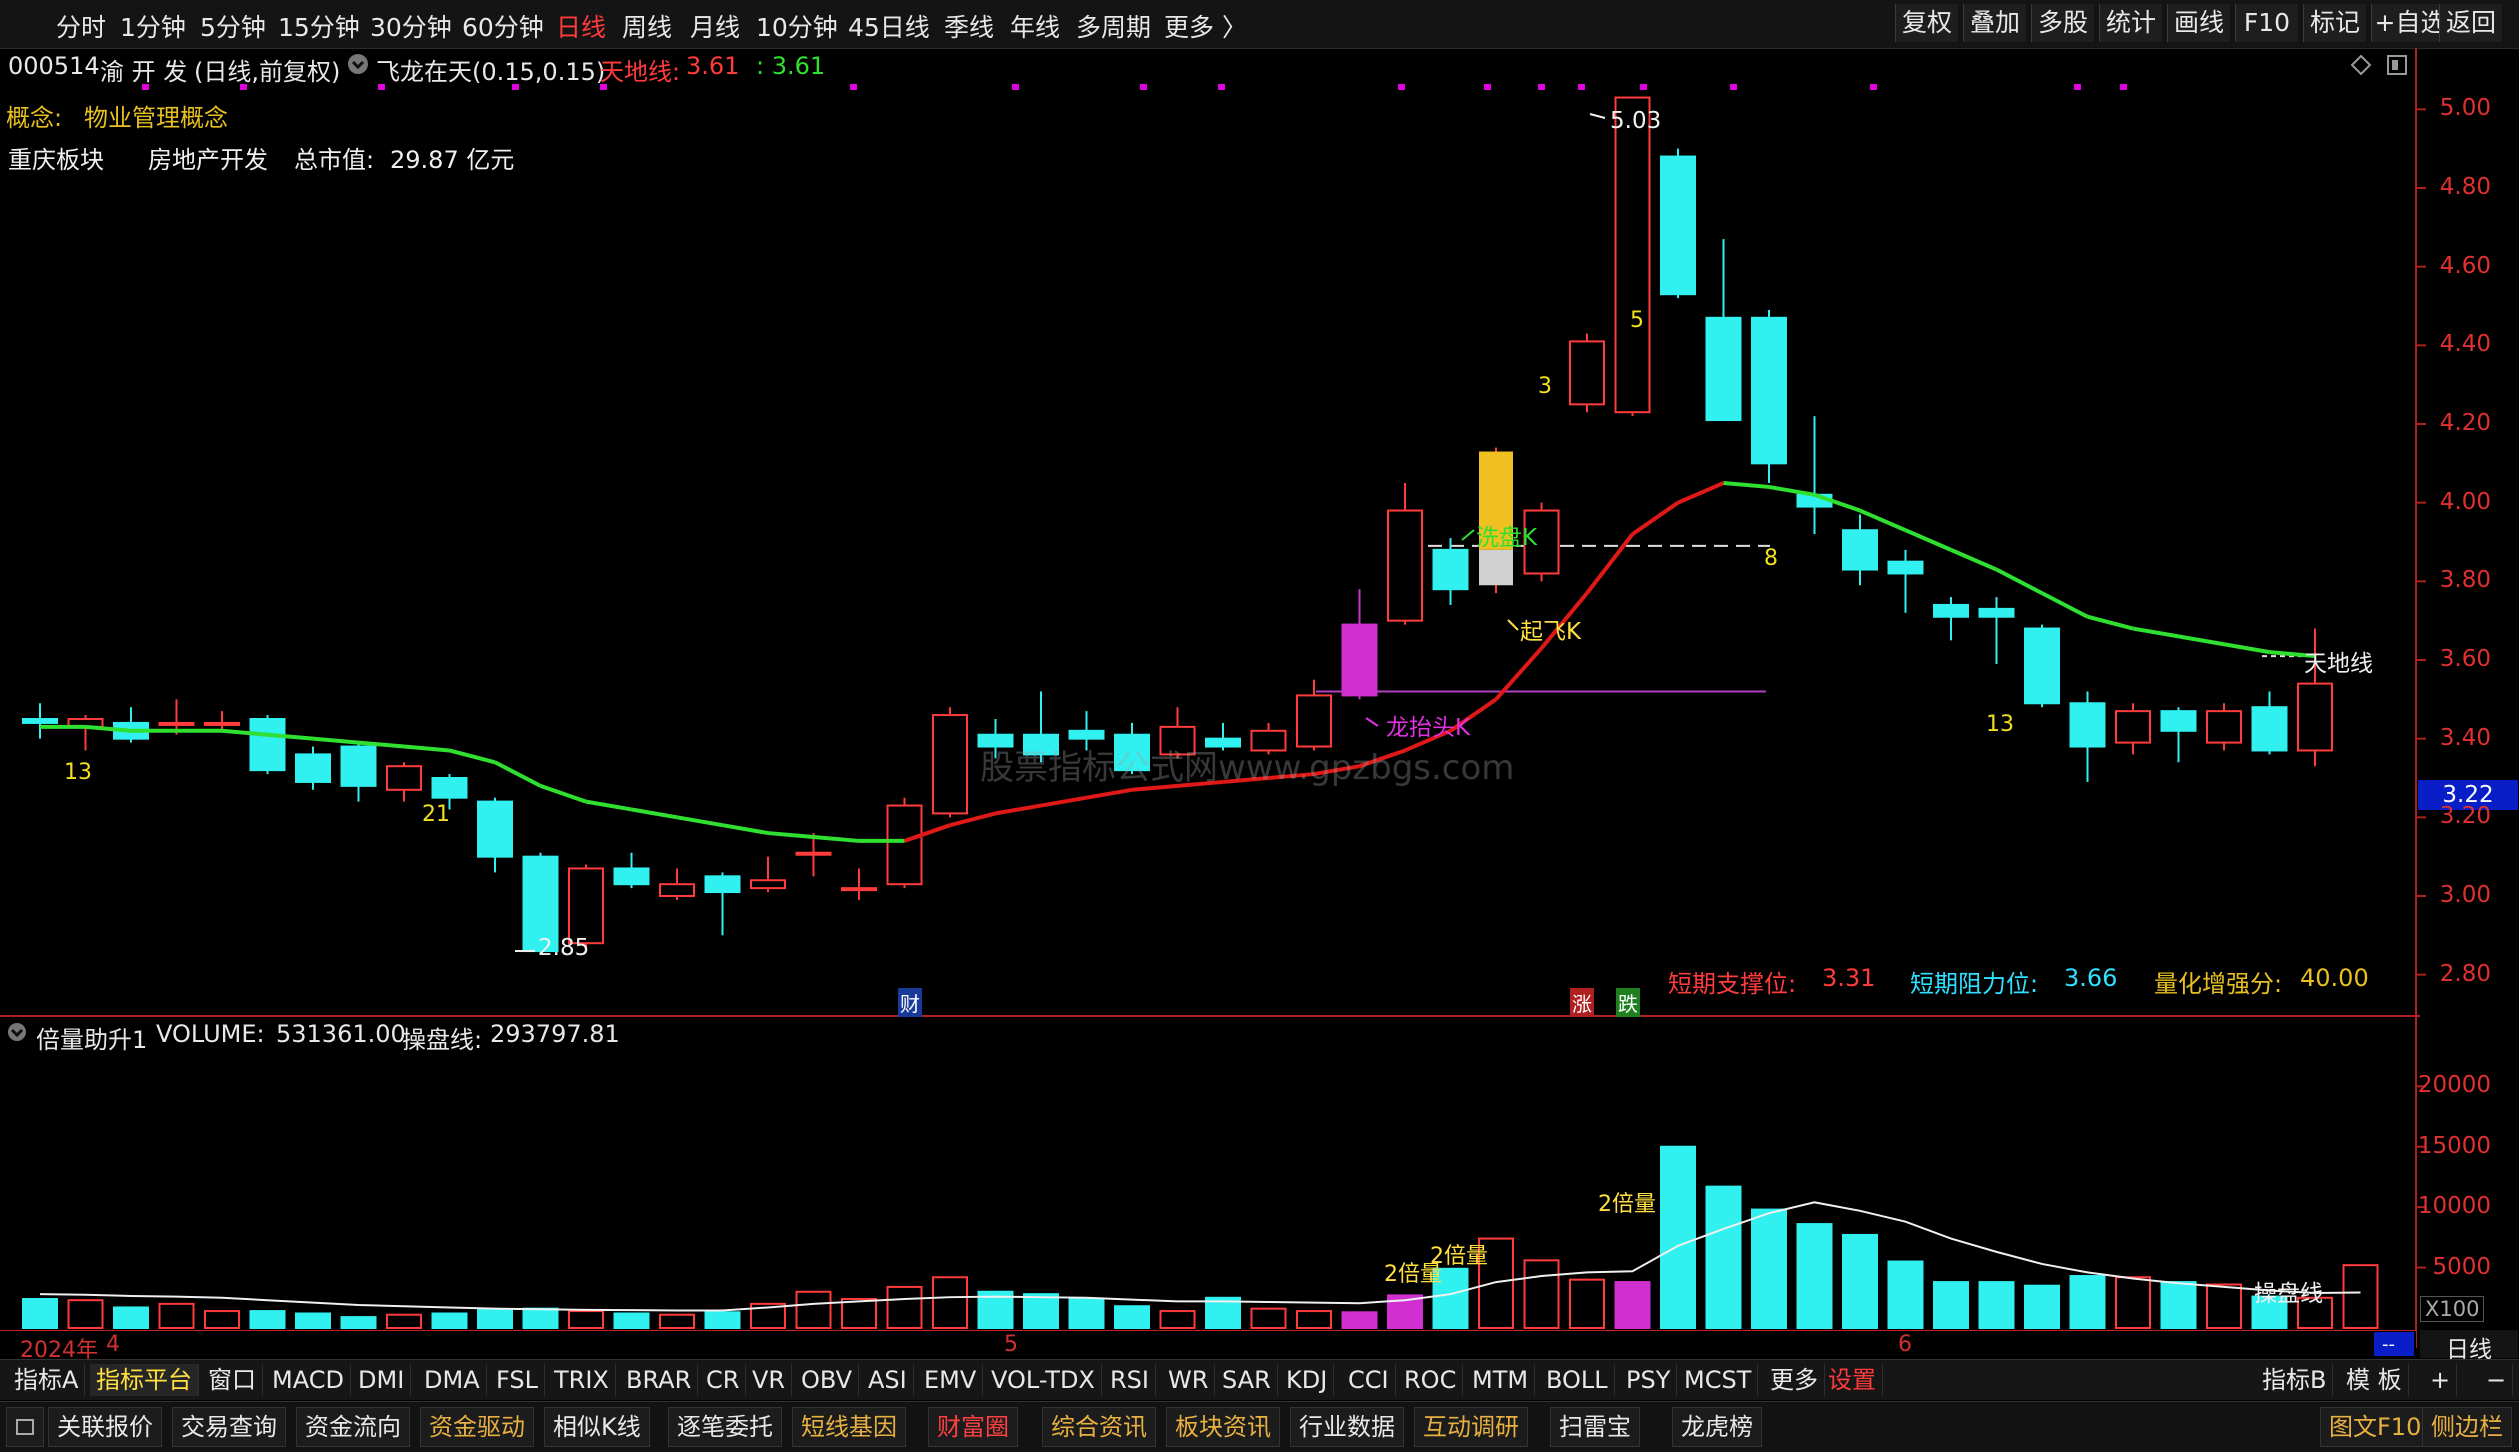 The image size is (2519, 1452). I want to click on price-tick-label: 4.60, so click(2465, 265).